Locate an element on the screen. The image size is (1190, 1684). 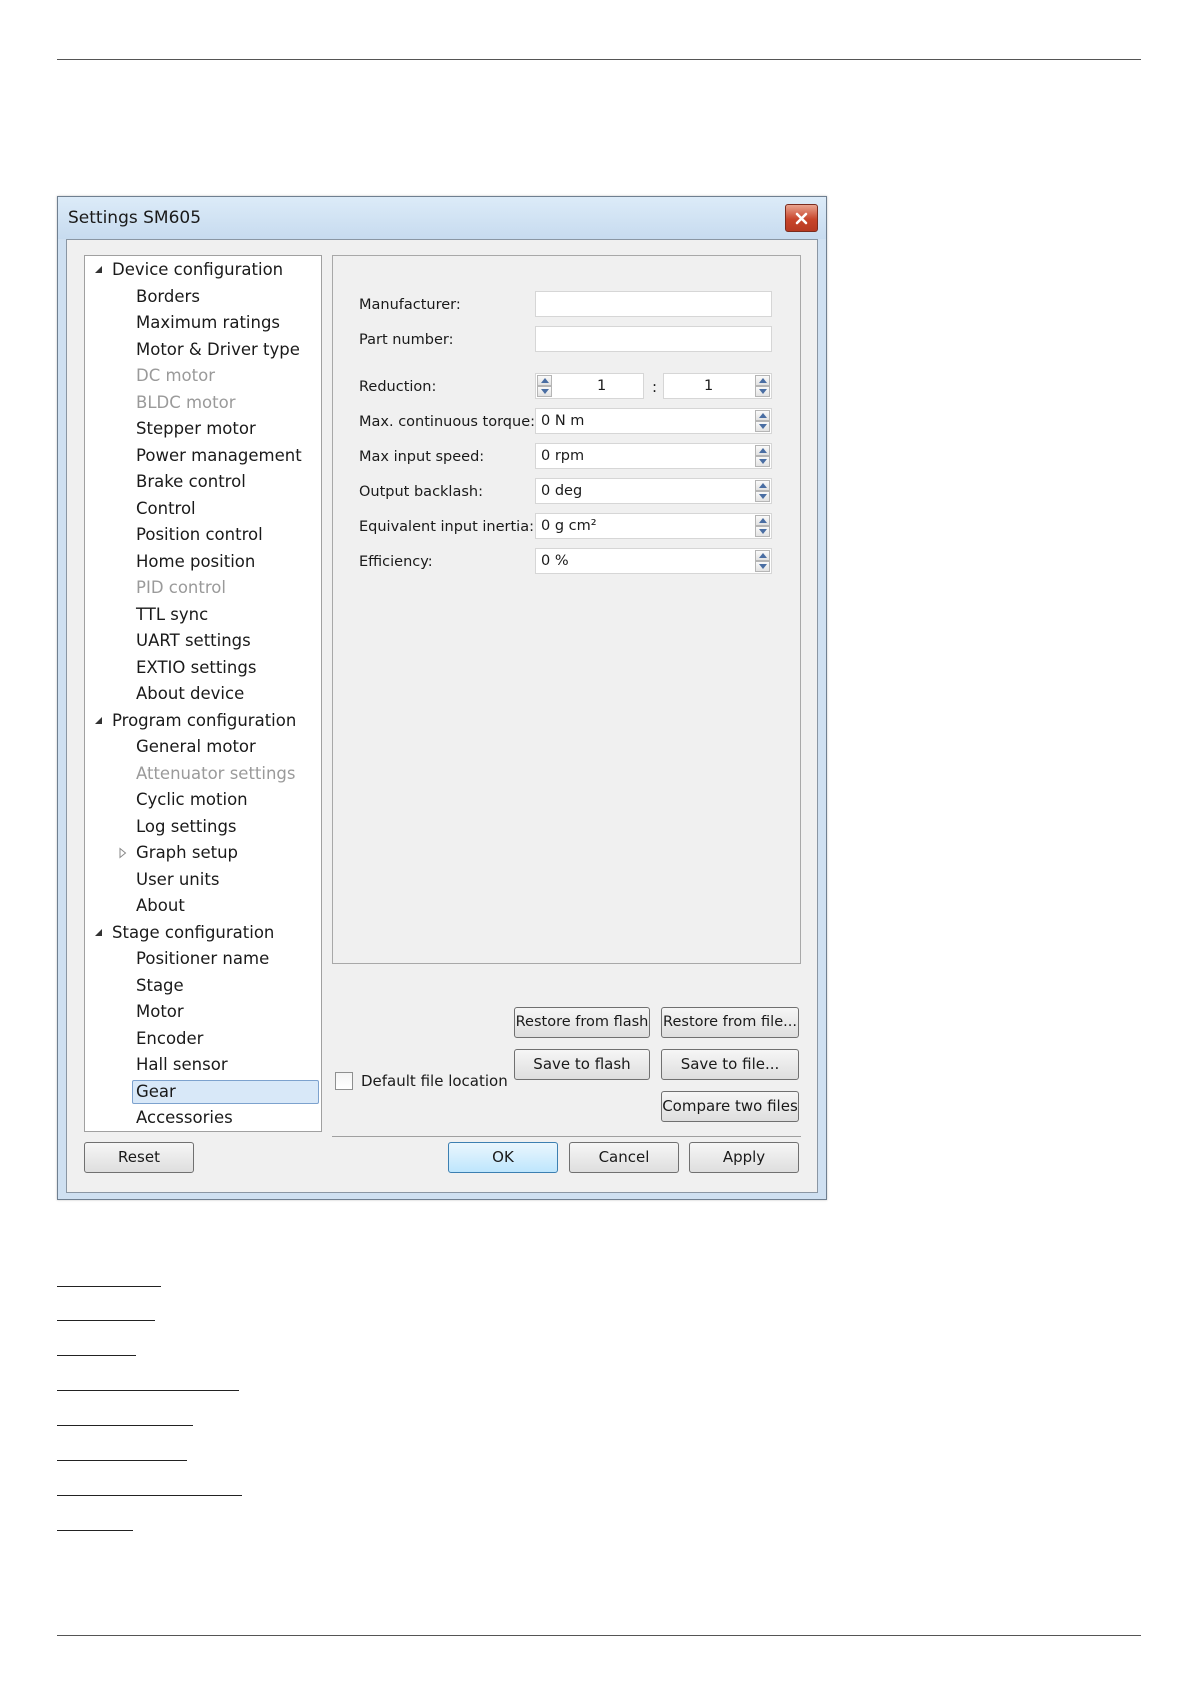
tree-item: Stepper motor is located at coordinates (196, 429).